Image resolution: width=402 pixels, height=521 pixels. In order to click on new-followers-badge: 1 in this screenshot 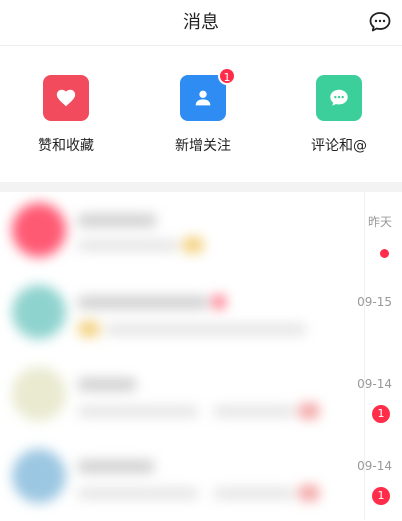, I will do `click(227, 76)`.